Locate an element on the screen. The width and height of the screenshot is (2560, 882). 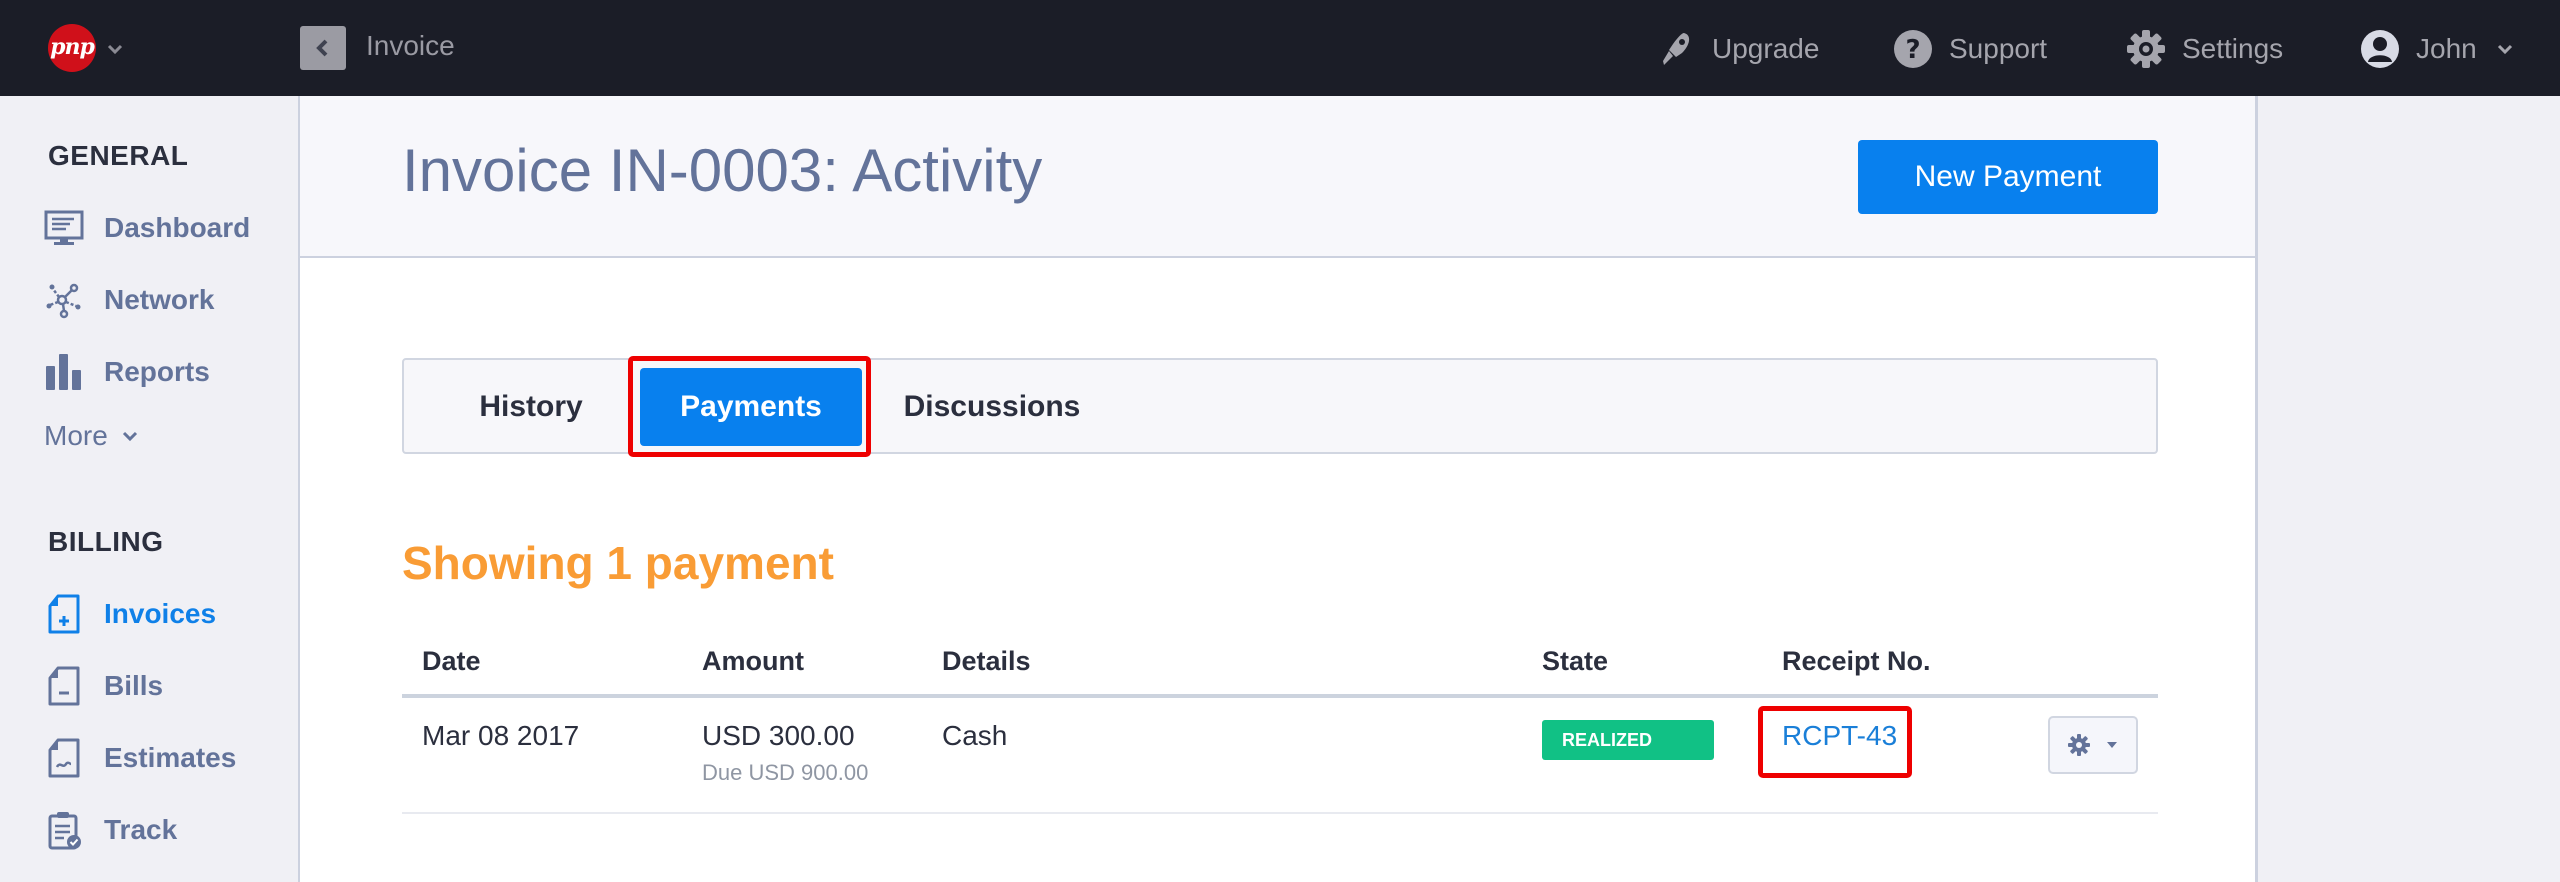
sidebar-item-estimates: Estimates is located at coordinates (140, 758).